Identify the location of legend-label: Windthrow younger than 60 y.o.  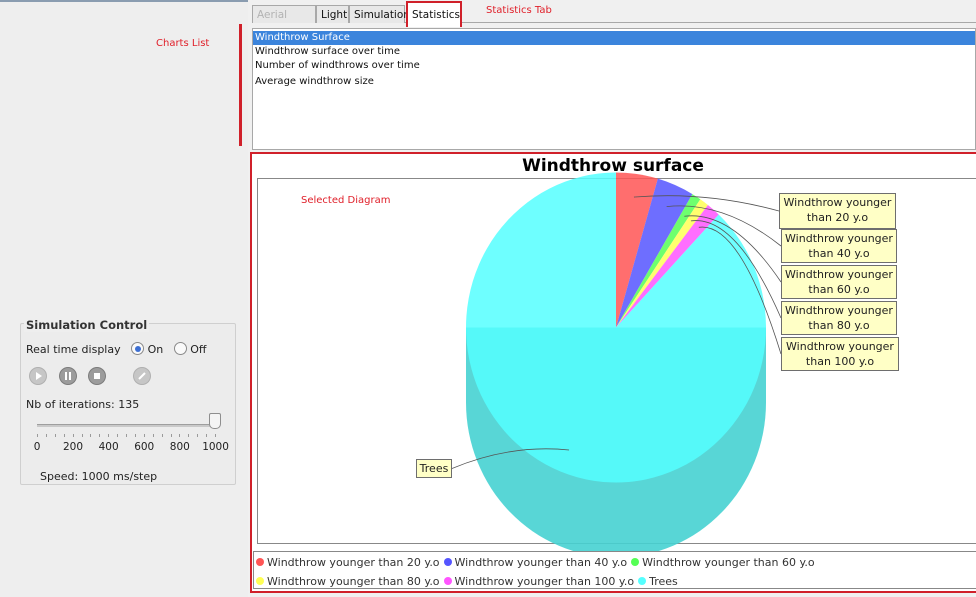
(728, 562).